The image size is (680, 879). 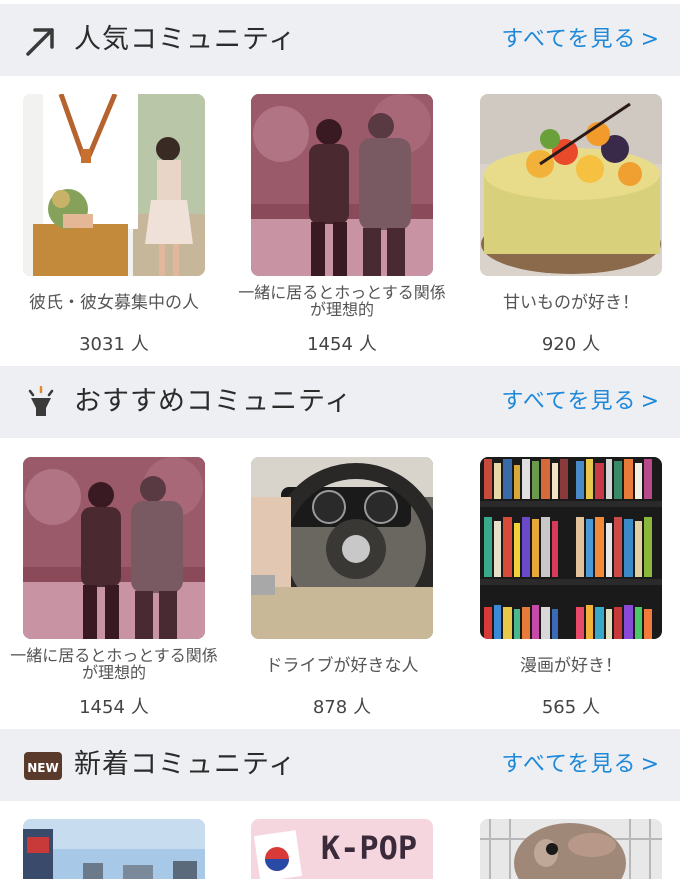 I want to click on thumbnail-text: K-POP, so click(x=369, y=848).